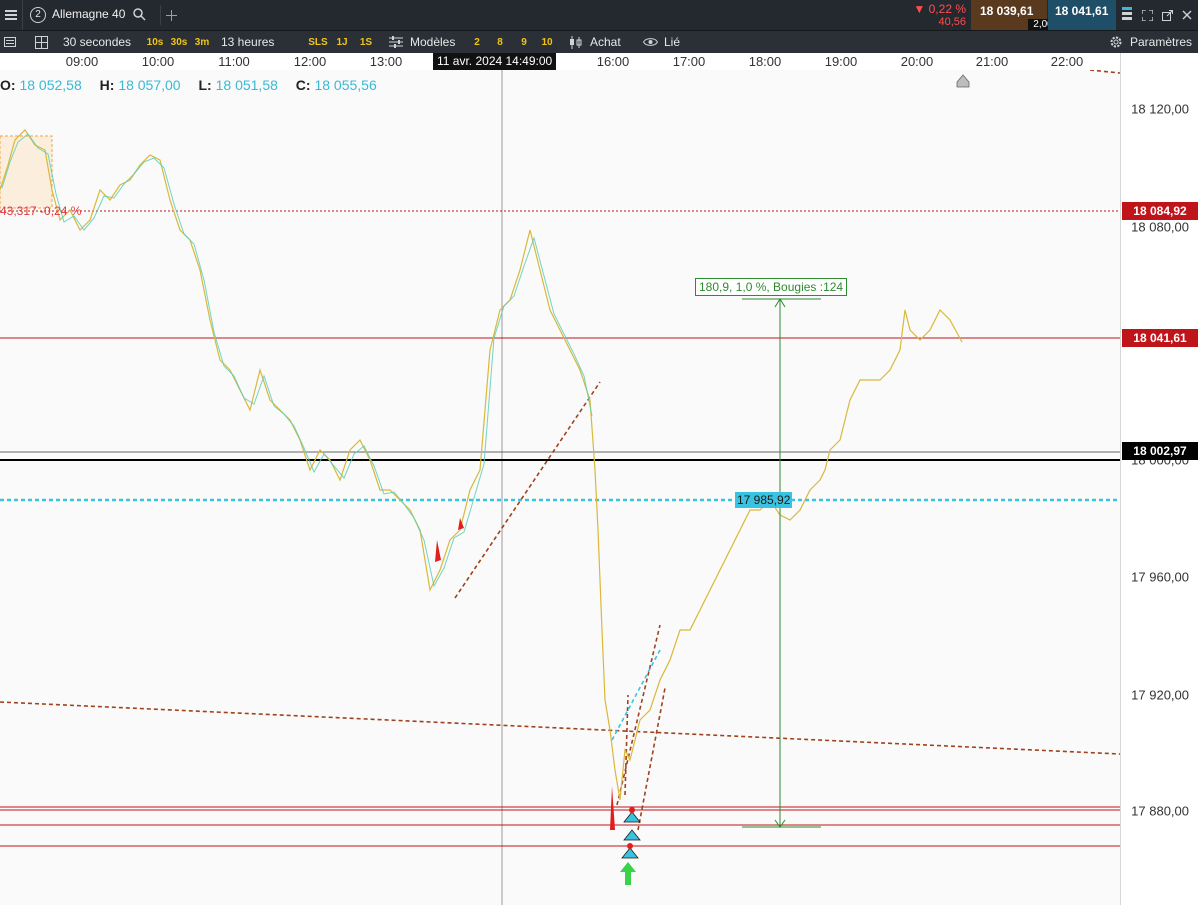 The width and height of the screenshot is (1198, 905). Describe the element at coordinates (433, 42) in the screenshot. I see `models-label: Modèles` at that location.